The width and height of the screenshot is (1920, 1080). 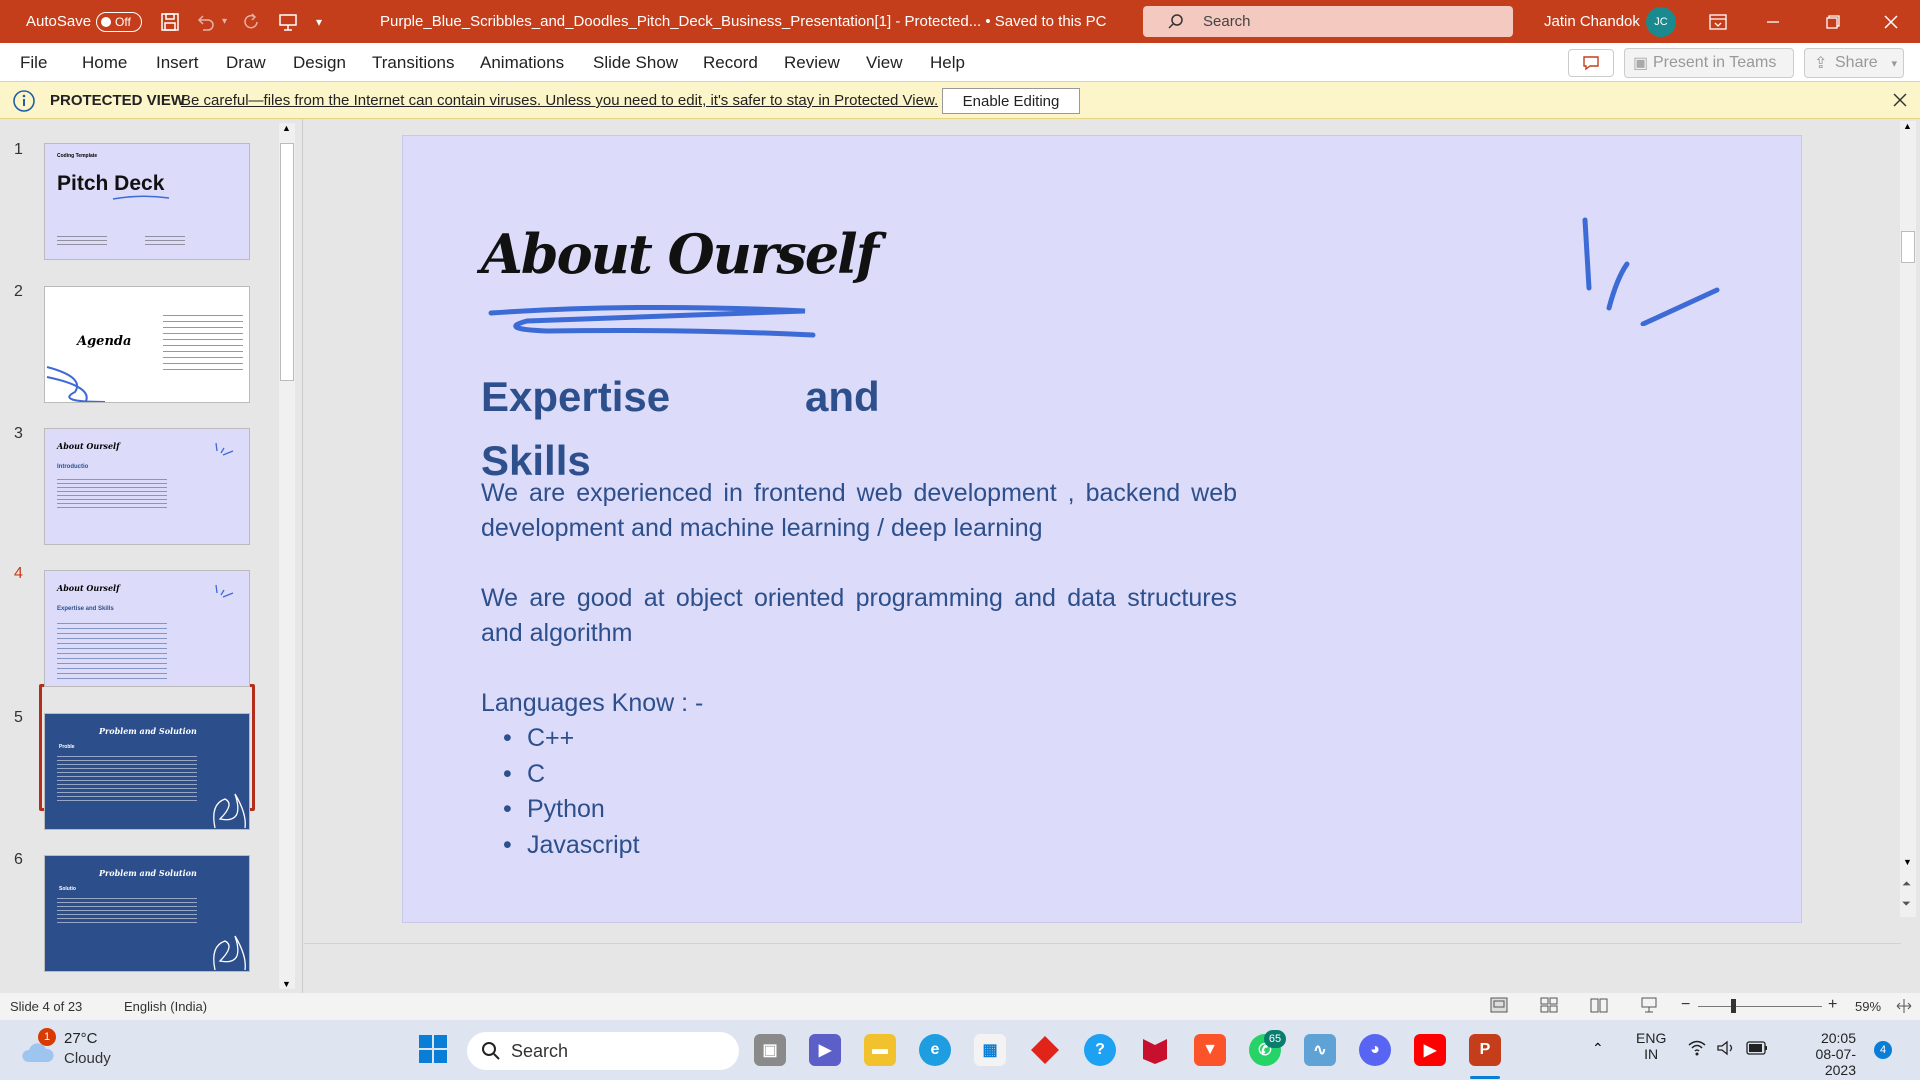 I want to click on subhead-and: and, so click(x=842, y=397).